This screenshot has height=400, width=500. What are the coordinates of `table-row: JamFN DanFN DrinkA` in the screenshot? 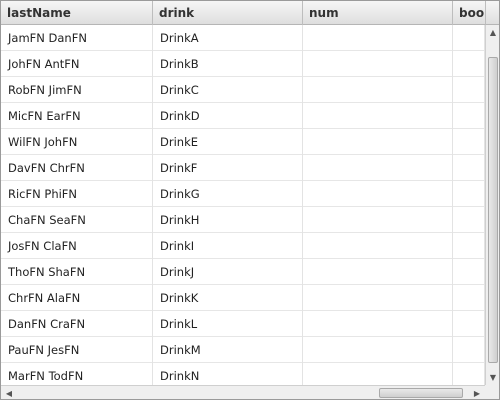 It's located at (243, 38).